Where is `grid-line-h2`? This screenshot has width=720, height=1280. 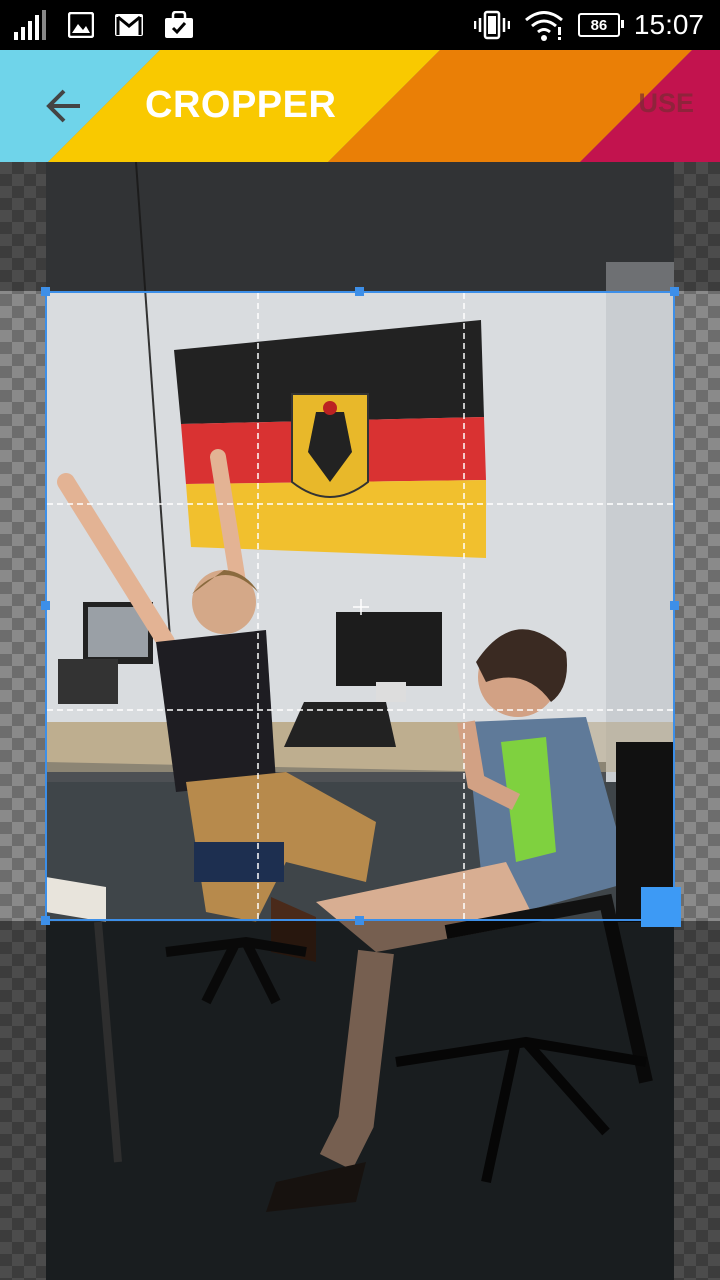
grid-line-h2 is located at coordinates (360, 710).